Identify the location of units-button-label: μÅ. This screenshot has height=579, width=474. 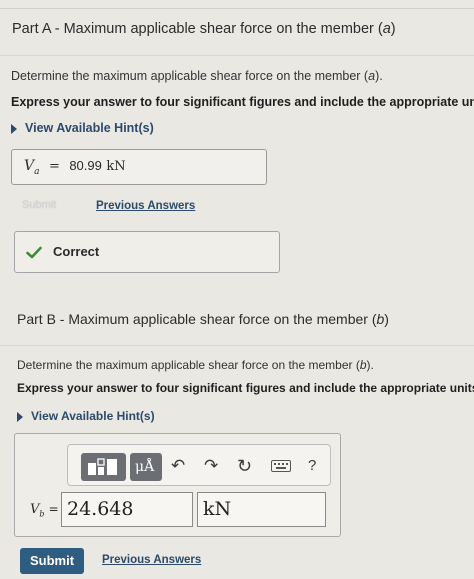
(145, 467).